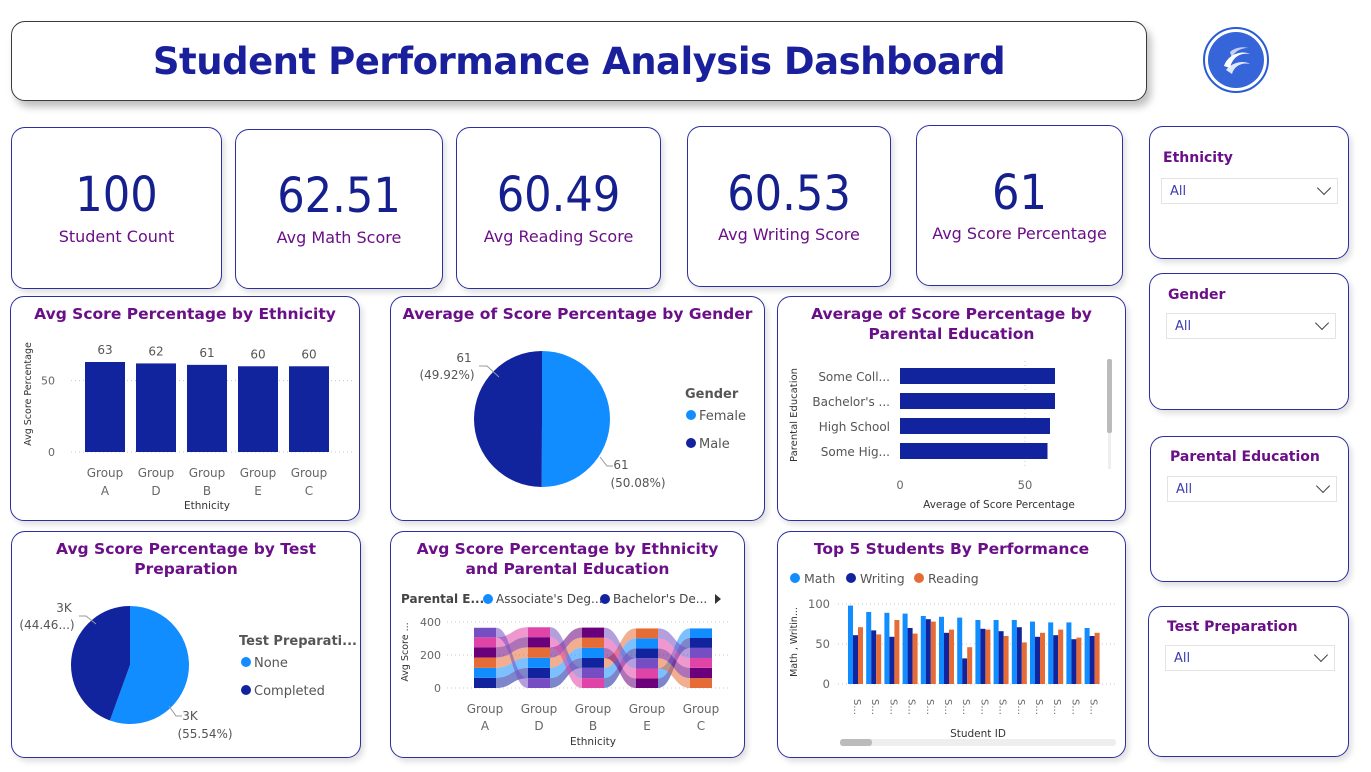 The image size is (1371, 772). I want to click on legend-marker-female, so click(691, 415).